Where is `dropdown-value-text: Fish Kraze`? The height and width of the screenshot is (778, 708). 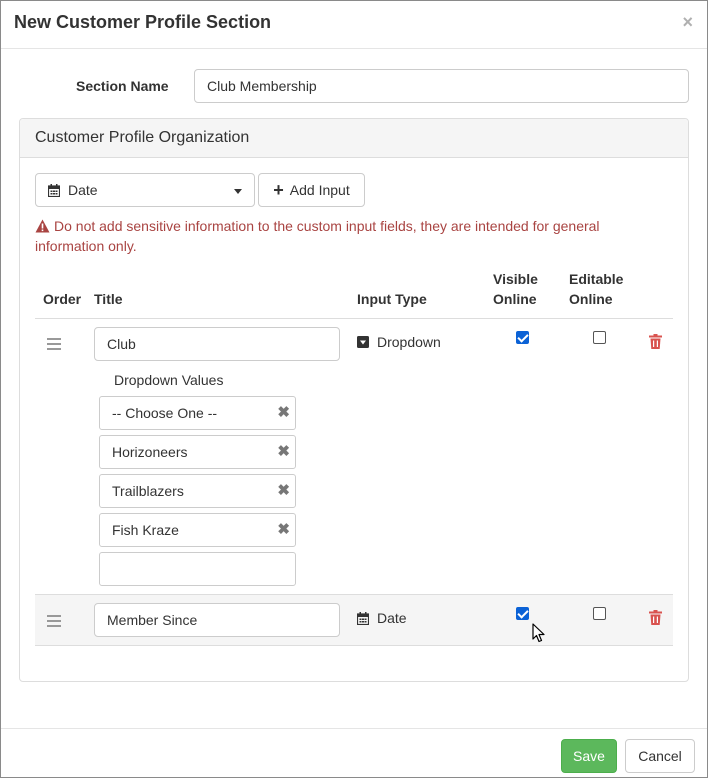 dropdown-value-text: Fish Kraze is located at coordinates (145, 530).